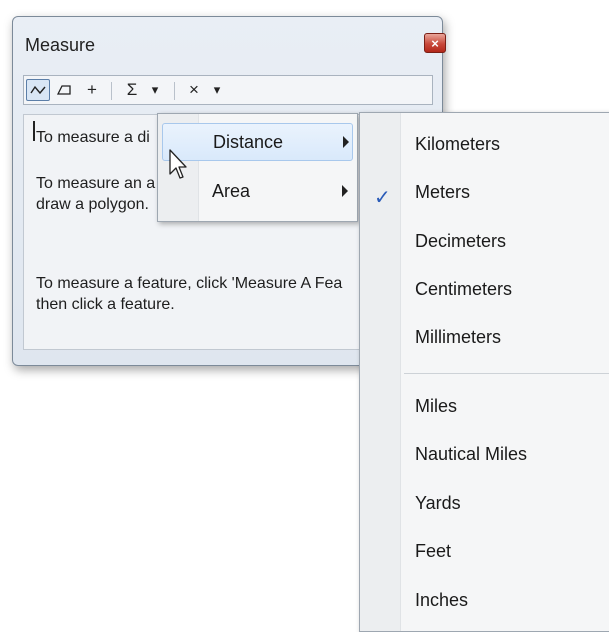 This screenshot has height=632, width=609. What do you see at coordinates (231, 191) in the screenshot?
I see `menu-item-label: Area` at bounding box center [231, 191].